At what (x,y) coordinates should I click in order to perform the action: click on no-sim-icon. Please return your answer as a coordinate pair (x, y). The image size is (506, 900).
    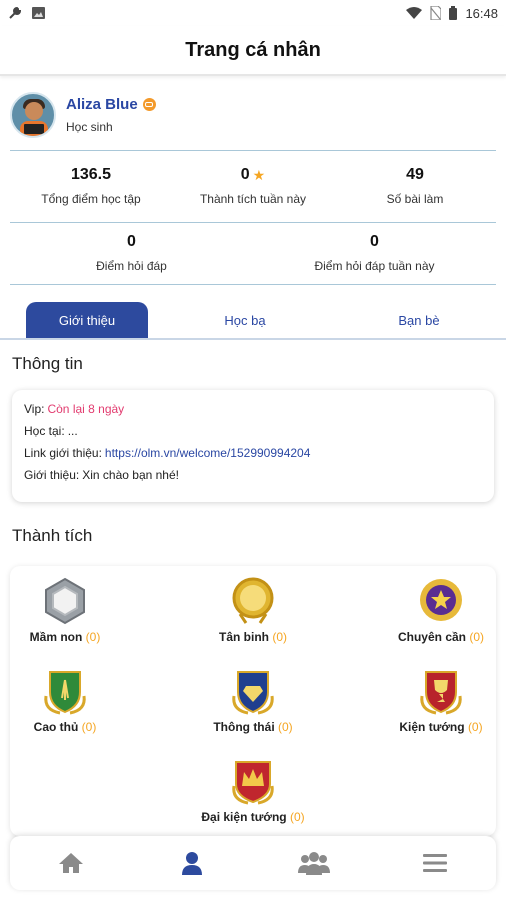
    Looking at the image, I should click on (436, 13).